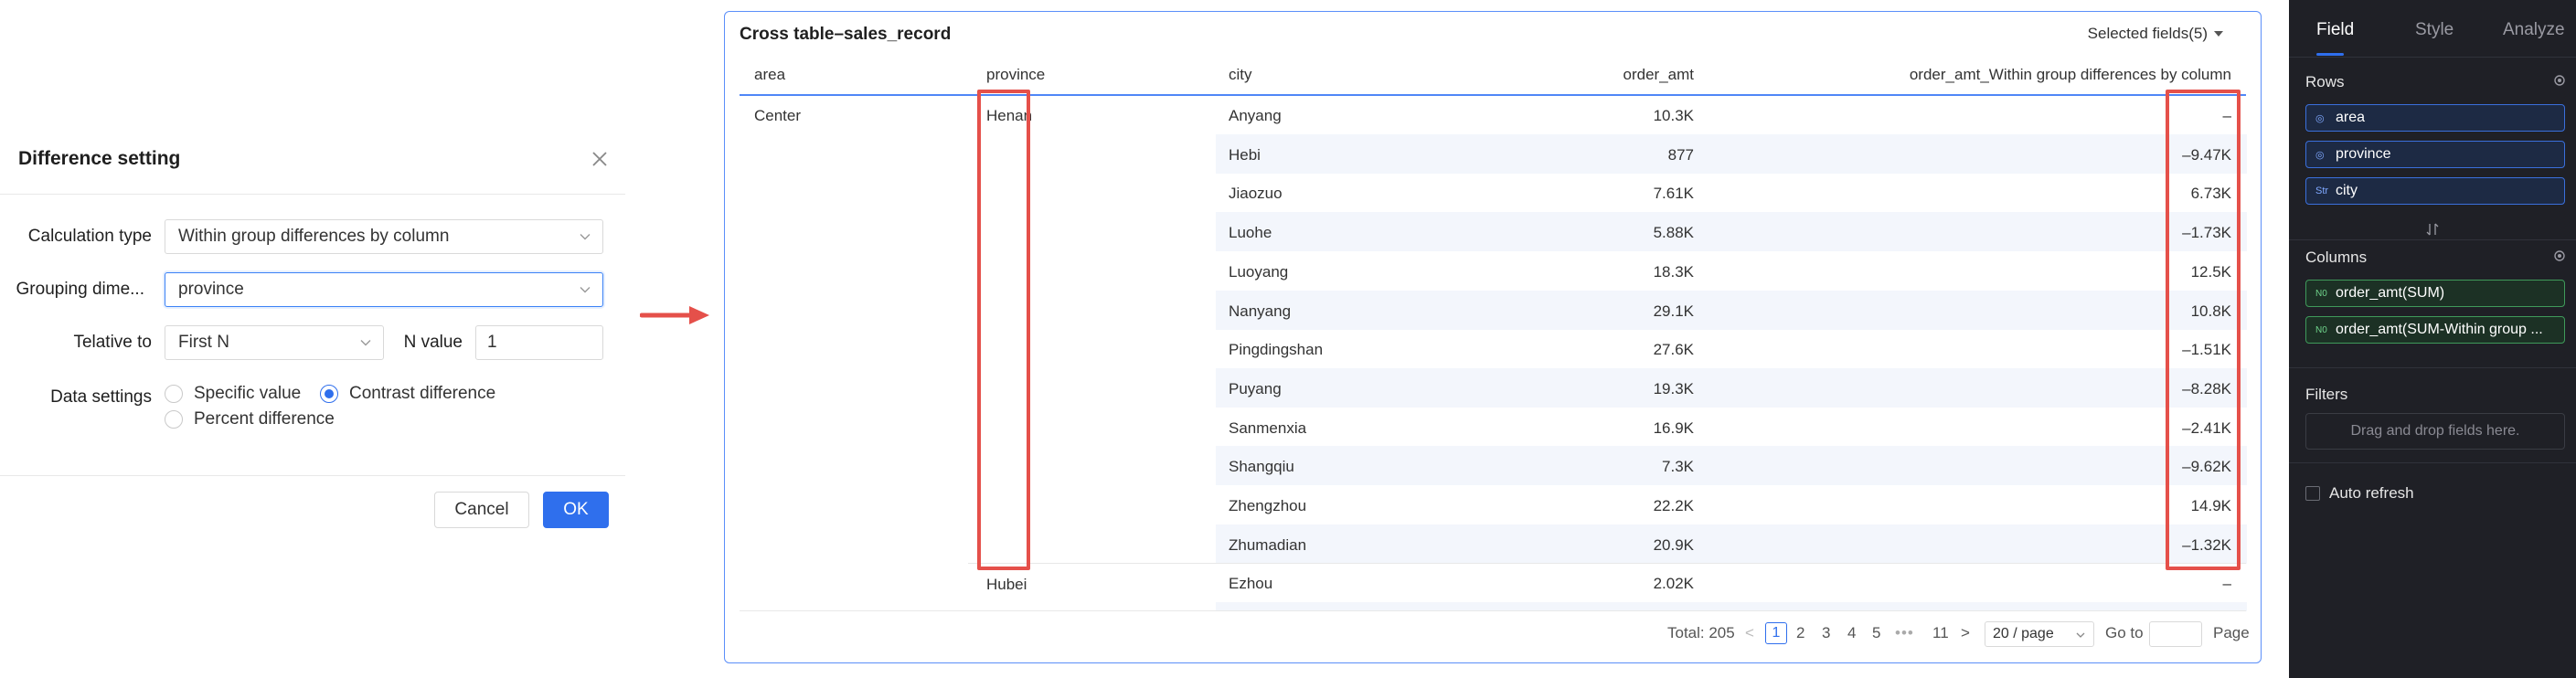 The height and width of the screenshot is (678, 2576). Describe the element at coordinates (1493, 611) in the screenshot. I see `body-bottom-divider` at that location.